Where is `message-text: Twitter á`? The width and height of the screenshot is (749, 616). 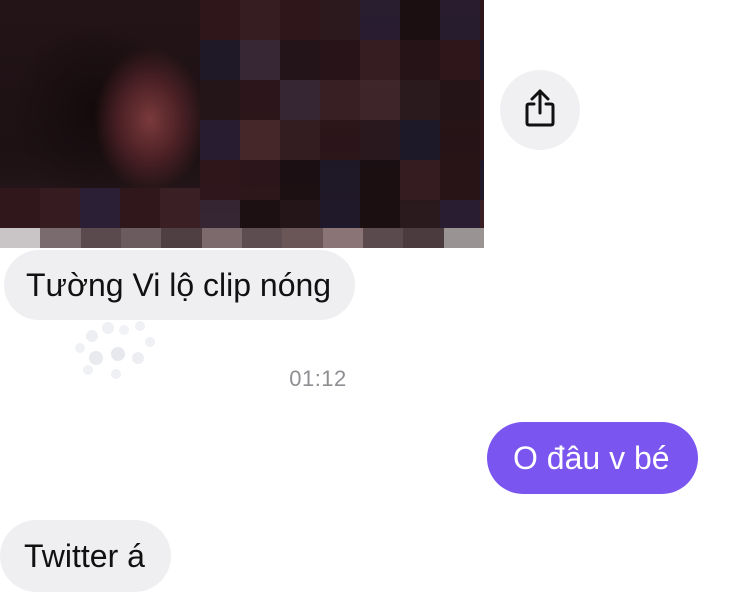
message-text: Twitter á is located at coordinates (84, 556).